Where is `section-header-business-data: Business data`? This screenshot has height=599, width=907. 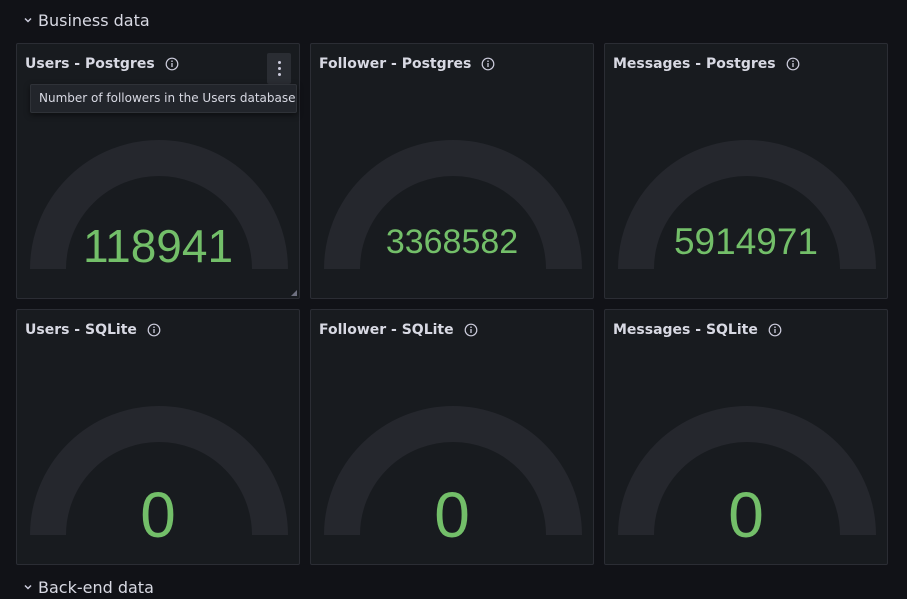
section-header-business-data: Business data is located at coordinates (86, 20).